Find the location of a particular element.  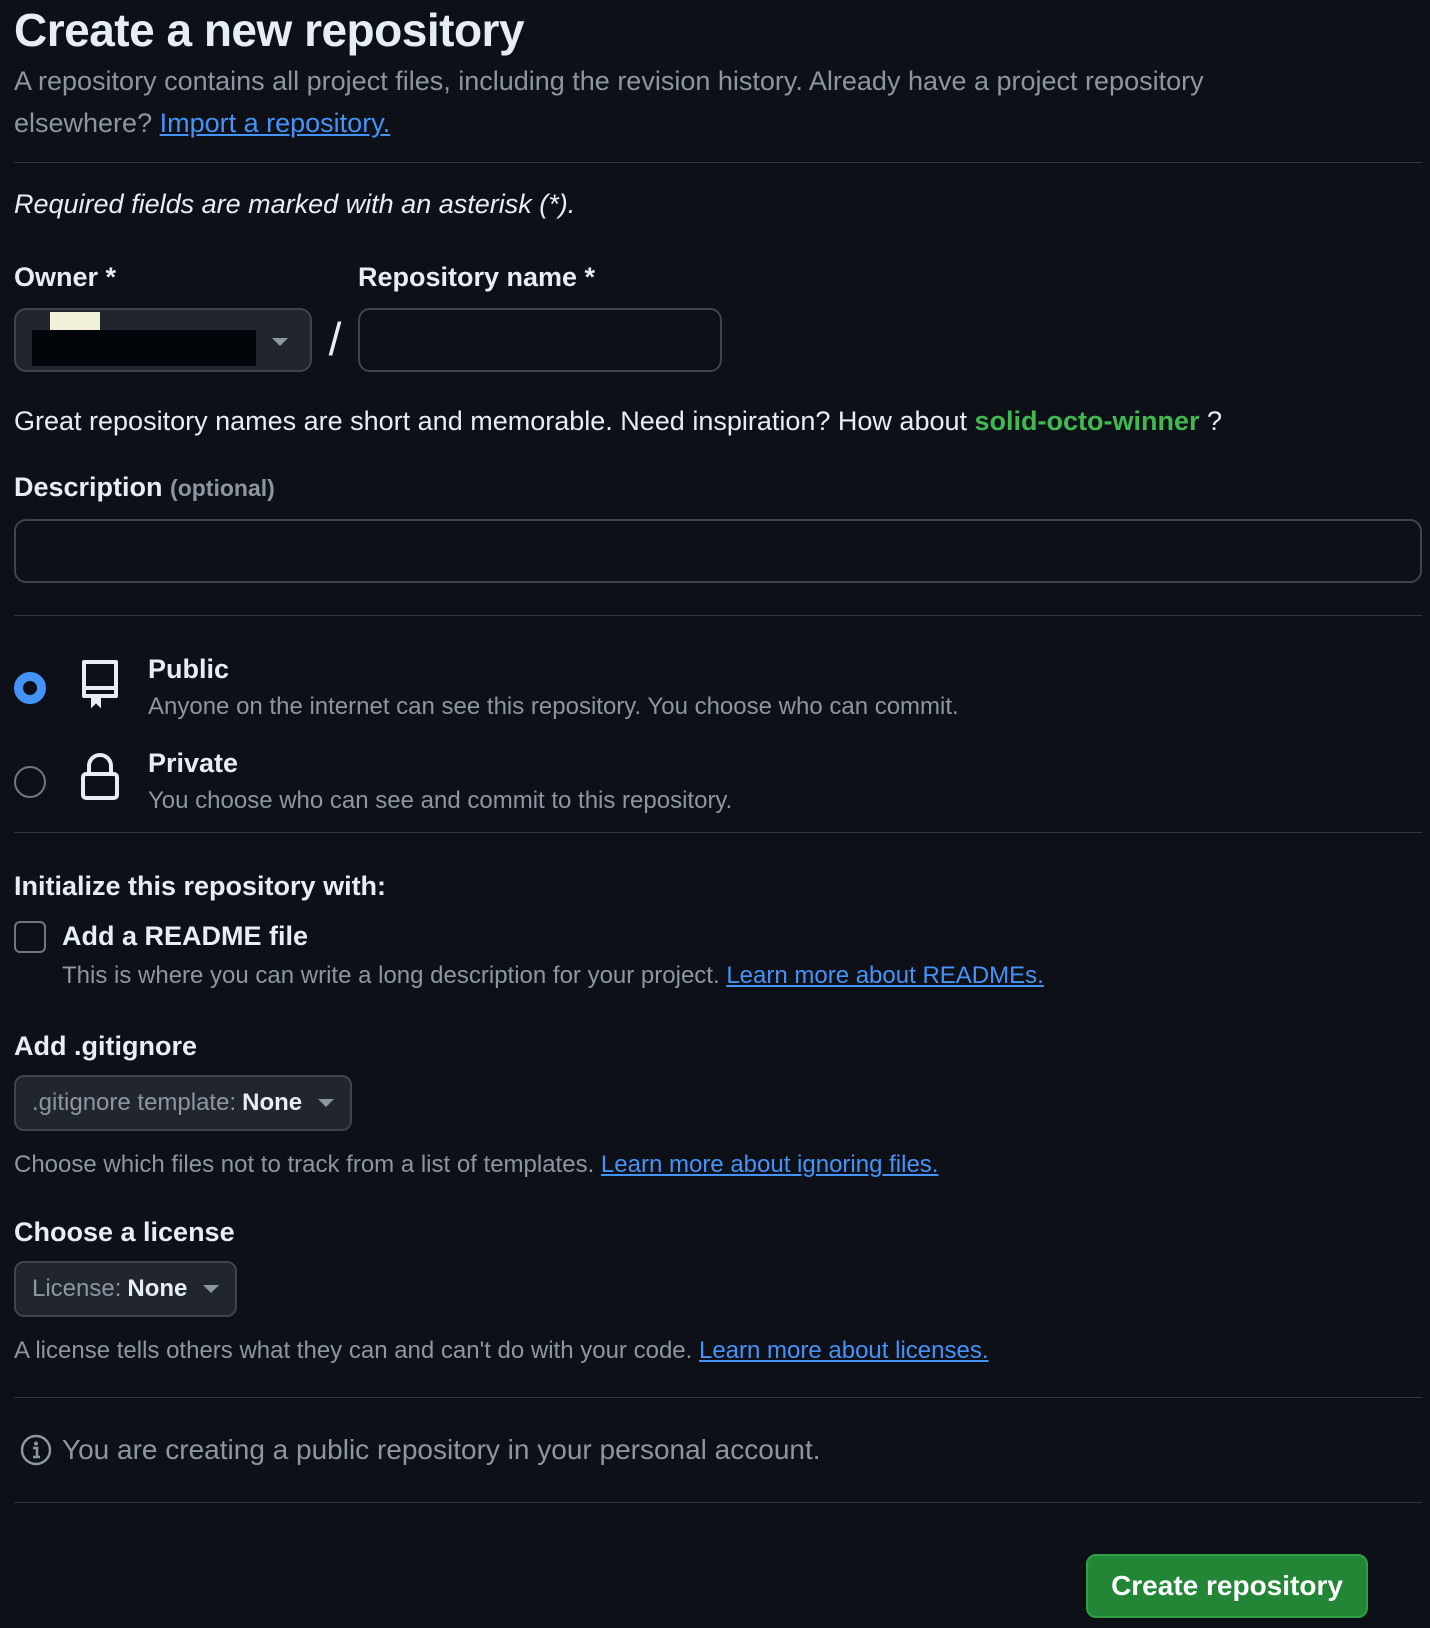

owner-repo-row: Owner * / Repository name * is located at coordinates (718, 316).